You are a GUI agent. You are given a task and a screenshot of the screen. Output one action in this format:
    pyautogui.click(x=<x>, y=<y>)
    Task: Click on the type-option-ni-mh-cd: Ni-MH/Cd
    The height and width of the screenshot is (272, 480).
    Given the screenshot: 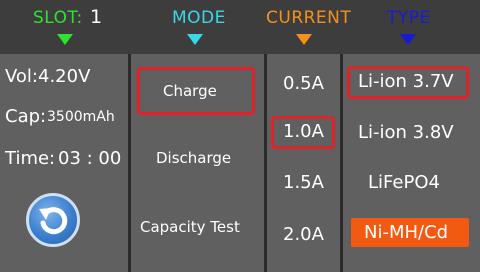 What is the action you would take?
    pyautogui.click(x=406, y=232)
    